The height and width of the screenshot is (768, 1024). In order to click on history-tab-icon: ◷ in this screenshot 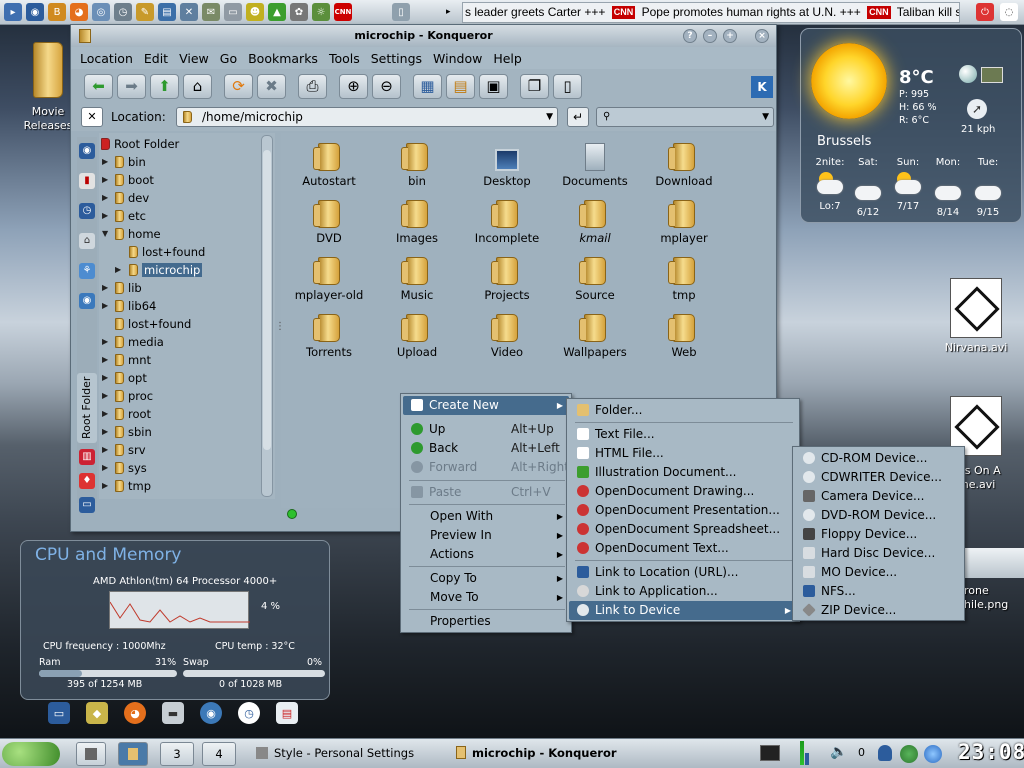, I will do `click(87, 211)`.